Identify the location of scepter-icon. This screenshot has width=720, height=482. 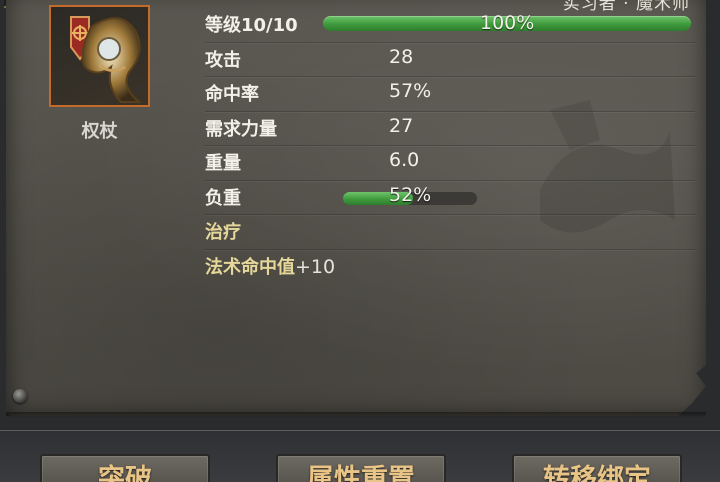
(106, 59).